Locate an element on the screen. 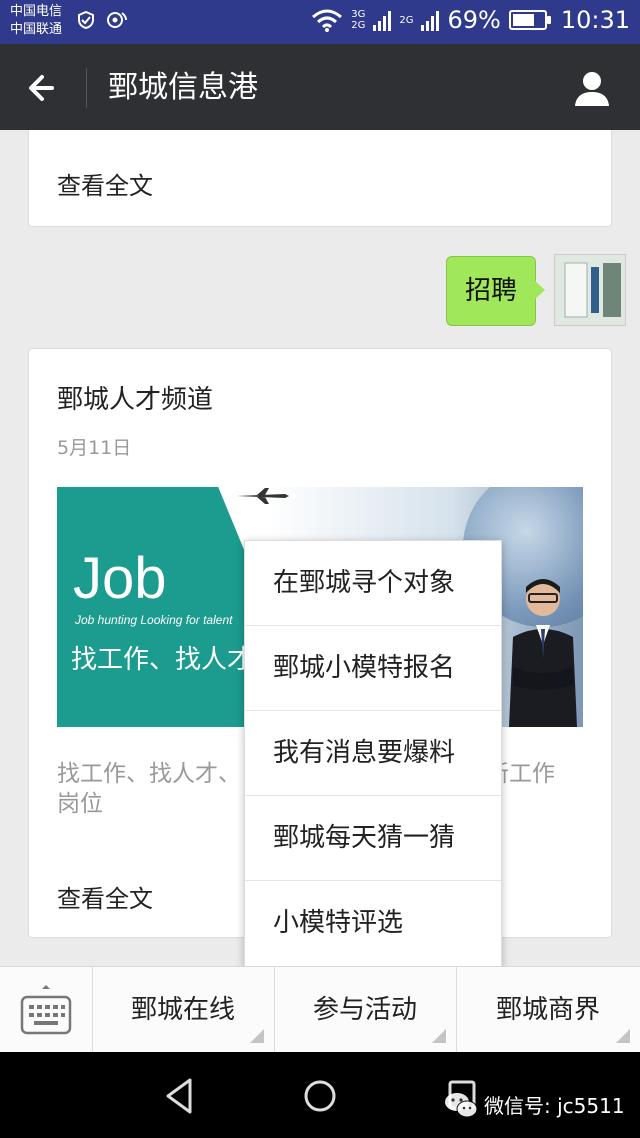 The height and width of the screenshot is (1138, 640). menu-button-juancheng-online: 鄄城在线 is located at coordinates (183, 1010).